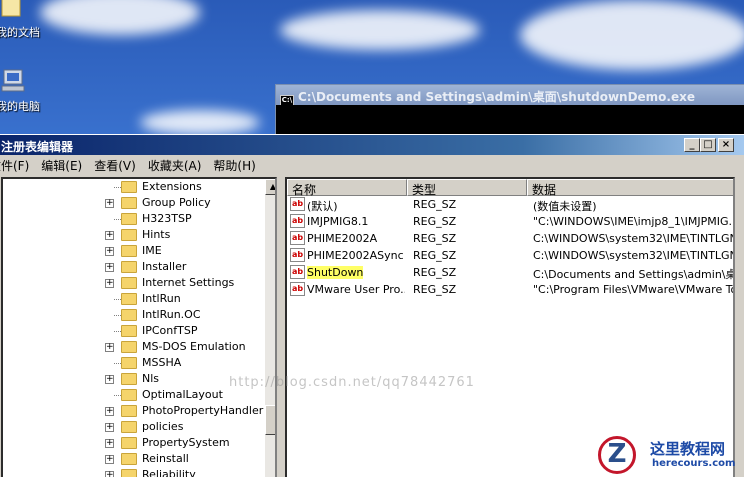  Describe the element at coordinates (167, 218) in the screenshot. I see `tree-item-label: H323TSP` at that location.